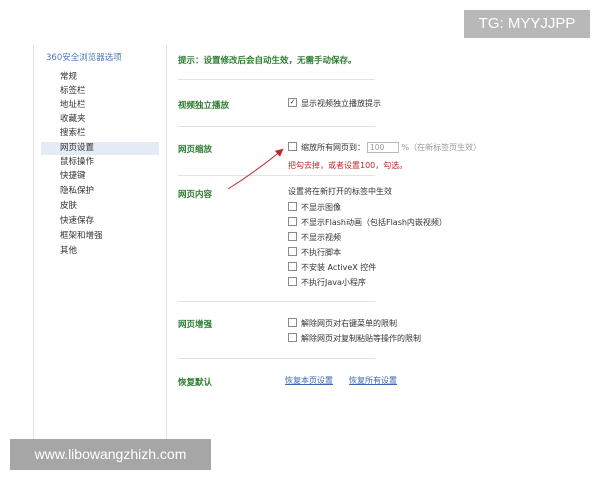  Describe the element at coordinates (255, 169) in the screenshot. I see `annotation-arrow` at that location.